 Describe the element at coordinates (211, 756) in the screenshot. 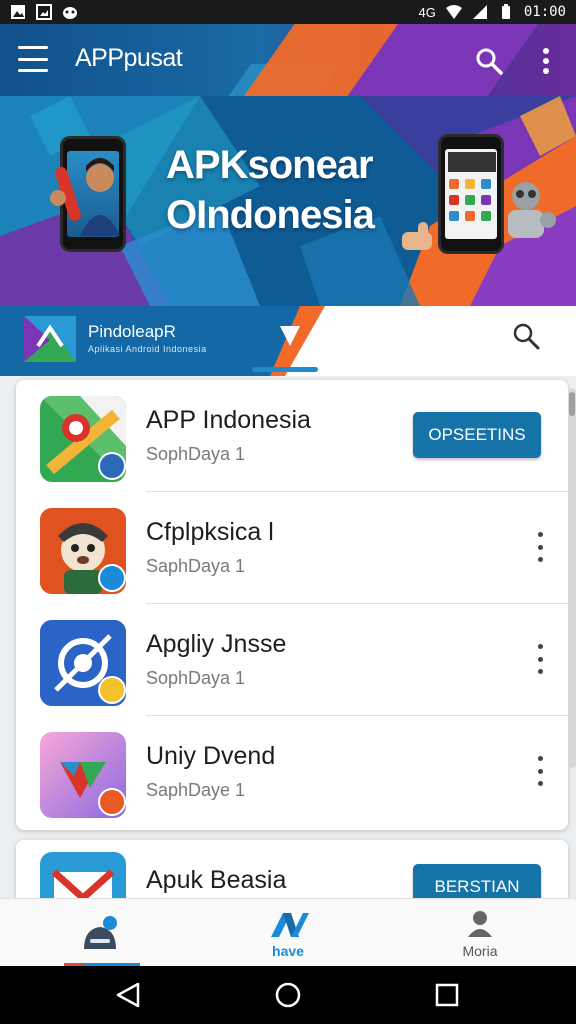

I see `app-name: Uniy Dvend` at that location.